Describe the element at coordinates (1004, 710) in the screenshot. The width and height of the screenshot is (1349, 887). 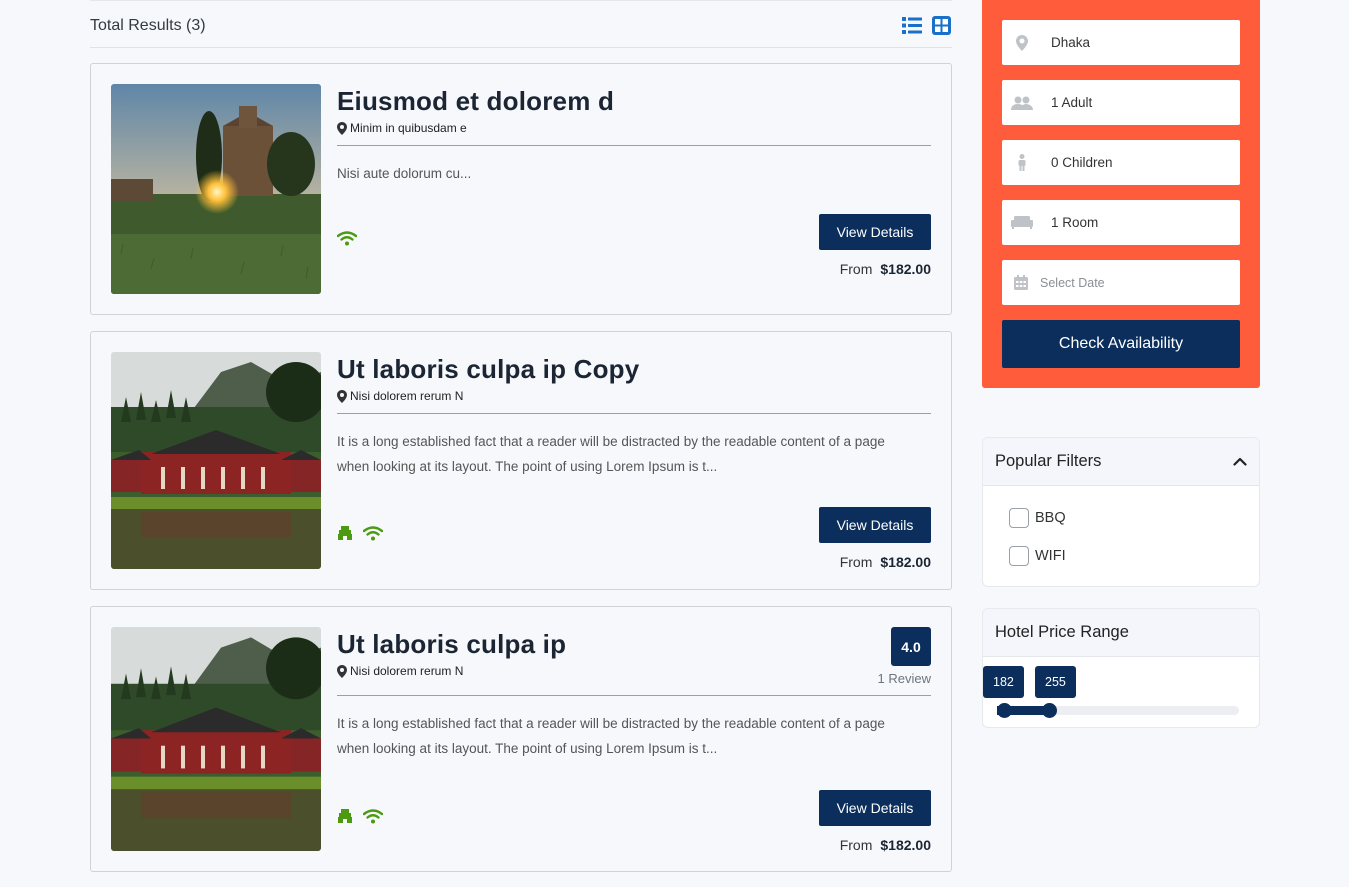
I see `min-price-handle` at that location.